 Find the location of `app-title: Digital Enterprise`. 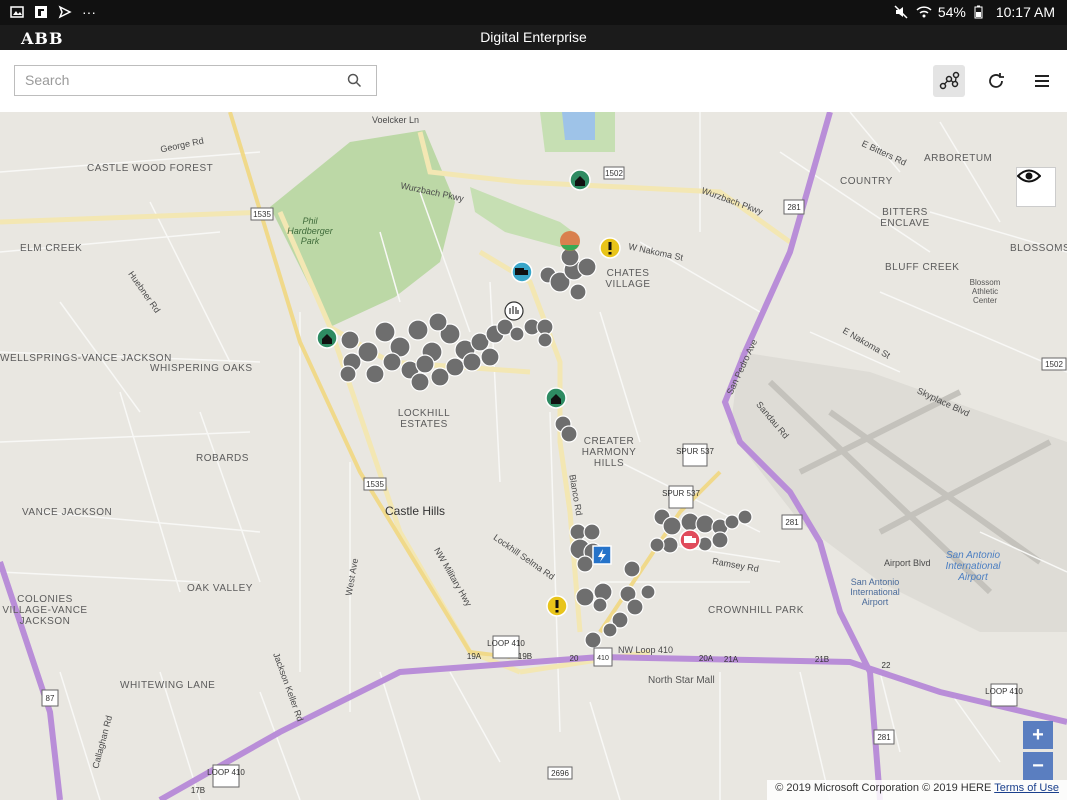

app-title: Digital Enterprise is located at coordinates (533, 37).